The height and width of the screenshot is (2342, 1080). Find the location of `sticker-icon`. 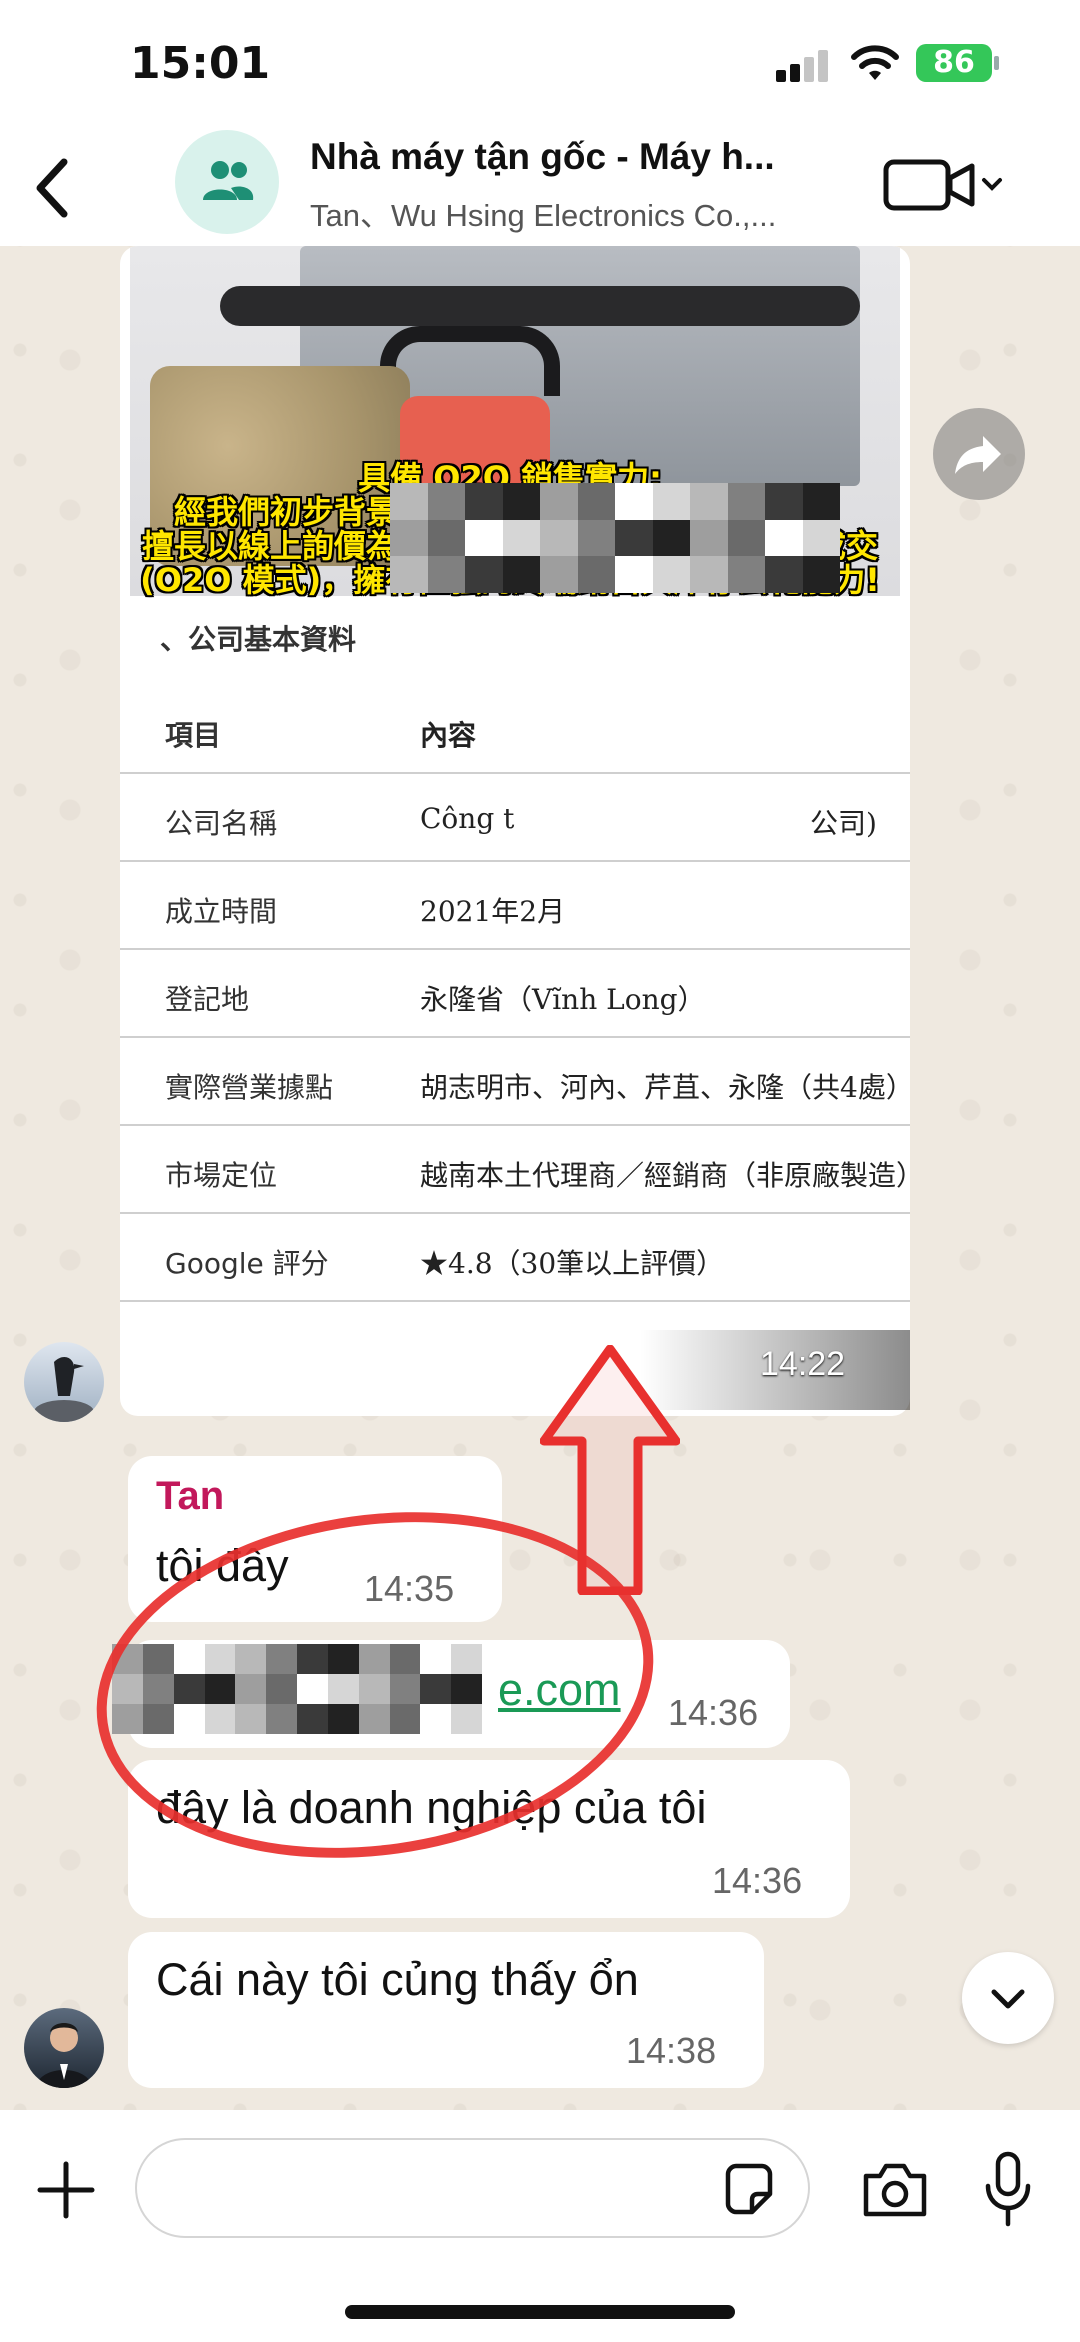

sticker-icon is located at coordinates (748, 2190).